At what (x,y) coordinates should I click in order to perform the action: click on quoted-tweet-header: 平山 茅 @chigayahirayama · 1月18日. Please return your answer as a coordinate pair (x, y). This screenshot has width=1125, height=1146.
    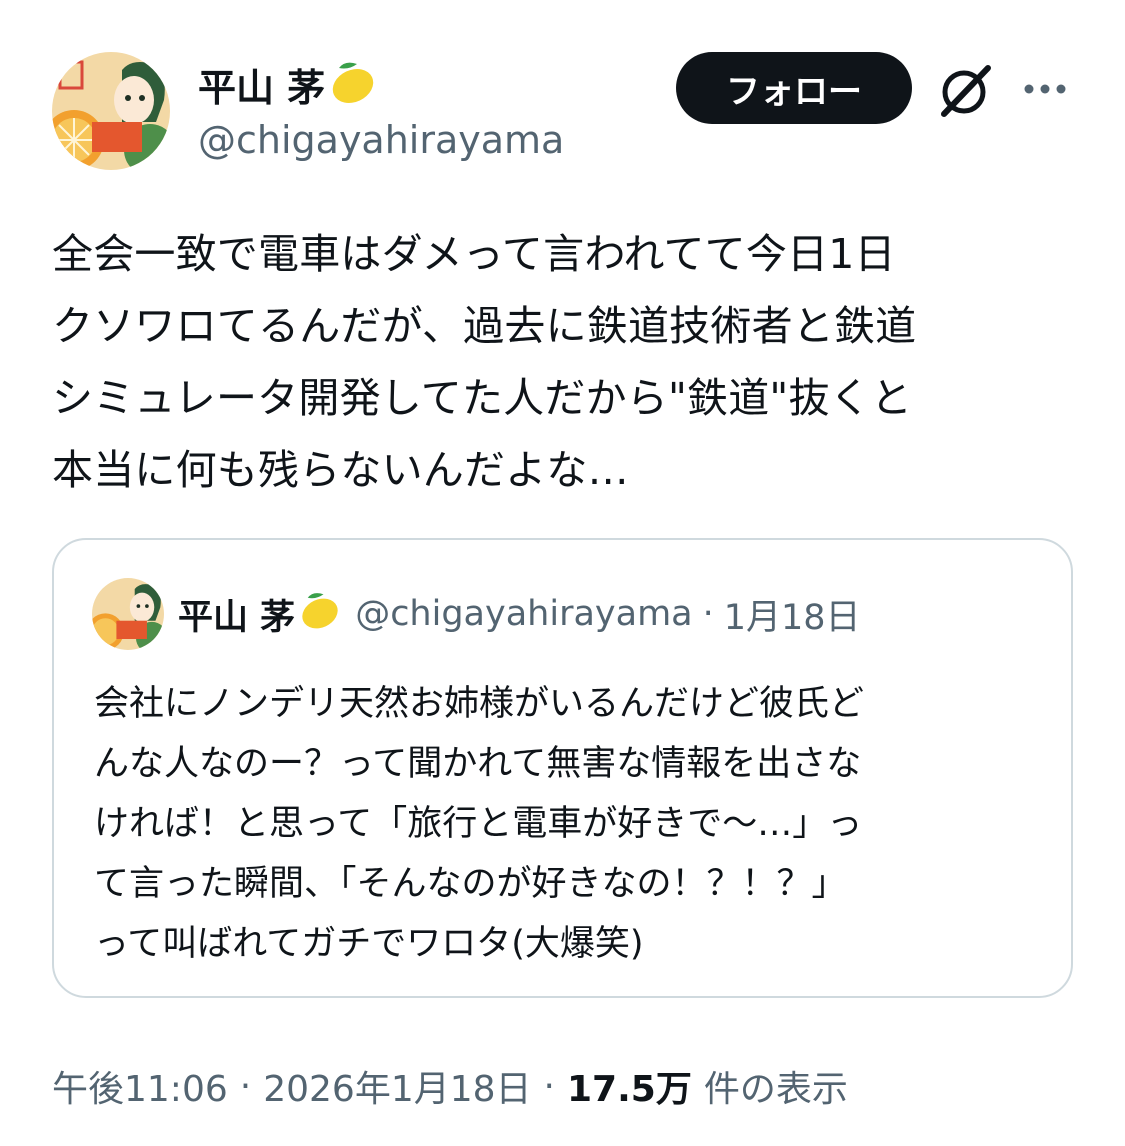
    Looking at the image, I should click on (519, 614).